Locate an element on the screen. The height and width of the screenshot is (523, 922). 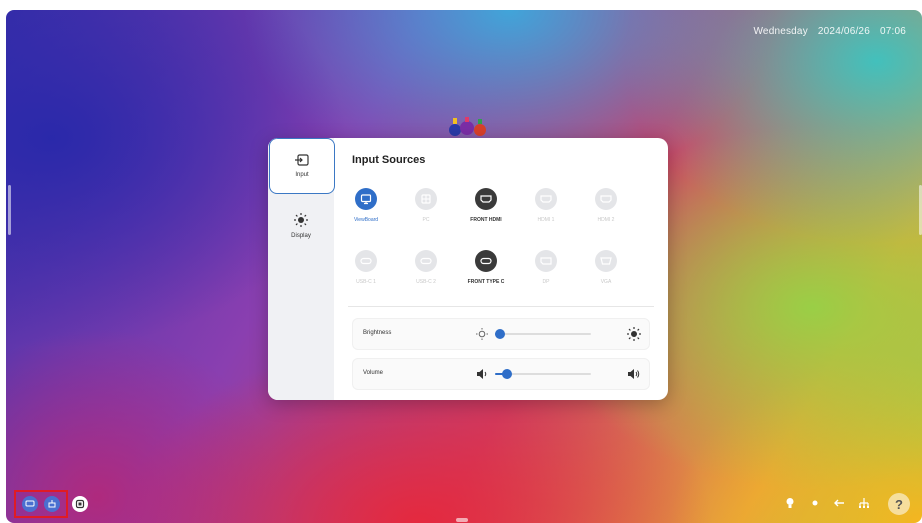
source-label: HDMI 1 is located at coordinates (546, 220).